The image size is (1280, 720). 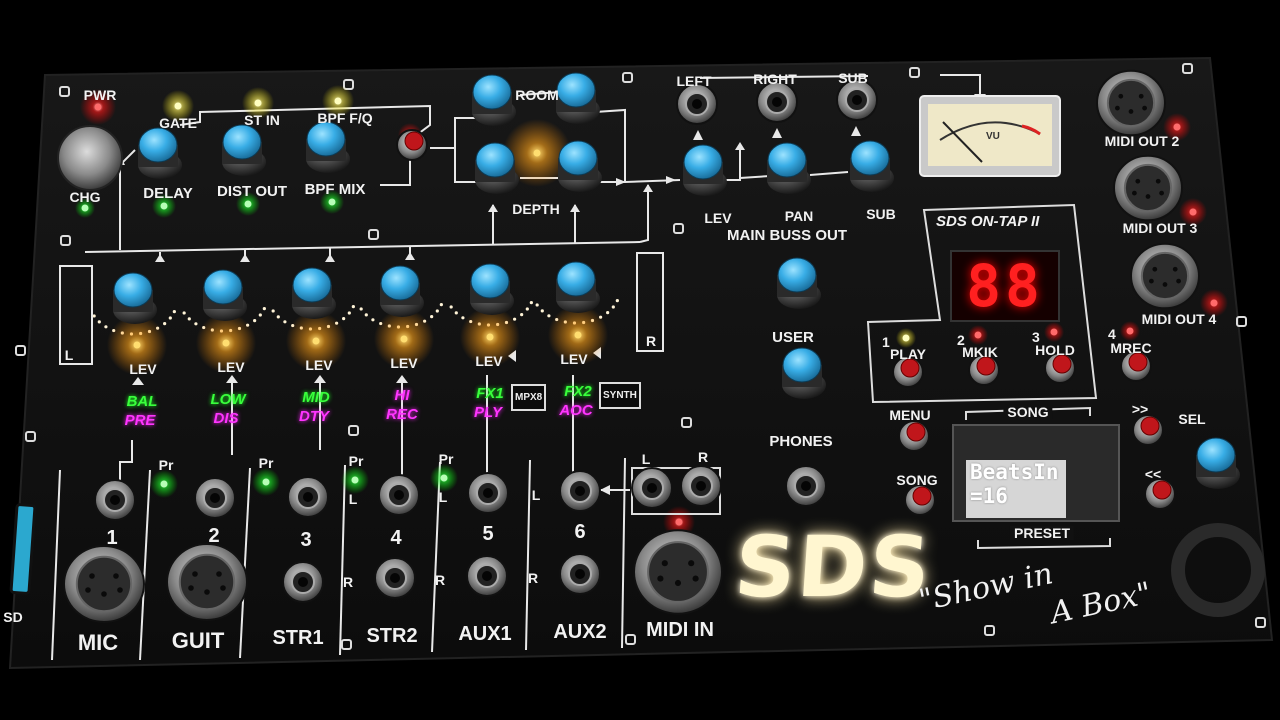 What do you see at coordinates (488, 493) in the screenshot?
I see `jack-ch5-l` at bounding box center [488, 493].